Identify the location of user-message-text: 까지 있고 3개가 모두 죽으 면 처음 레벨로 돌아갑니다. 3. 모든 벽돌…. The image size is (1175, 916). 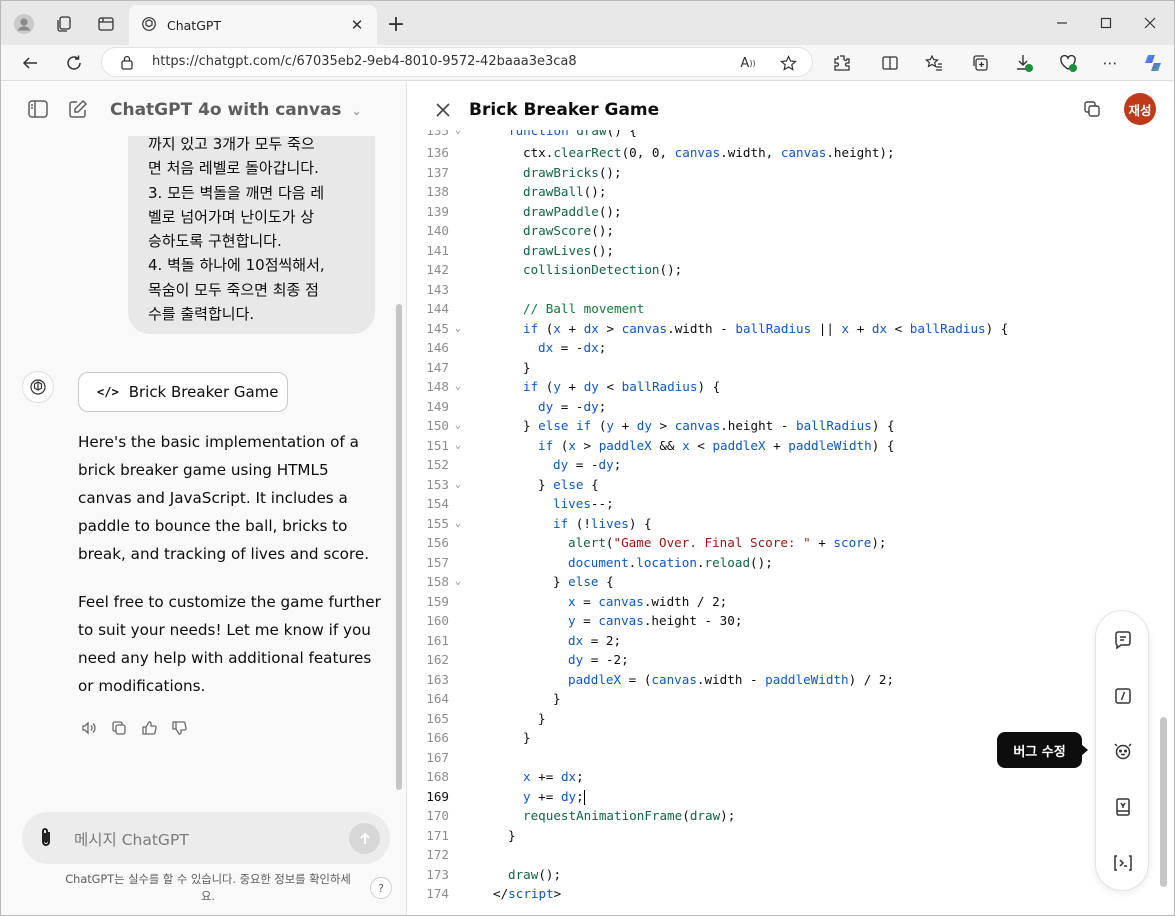
(236, 229).